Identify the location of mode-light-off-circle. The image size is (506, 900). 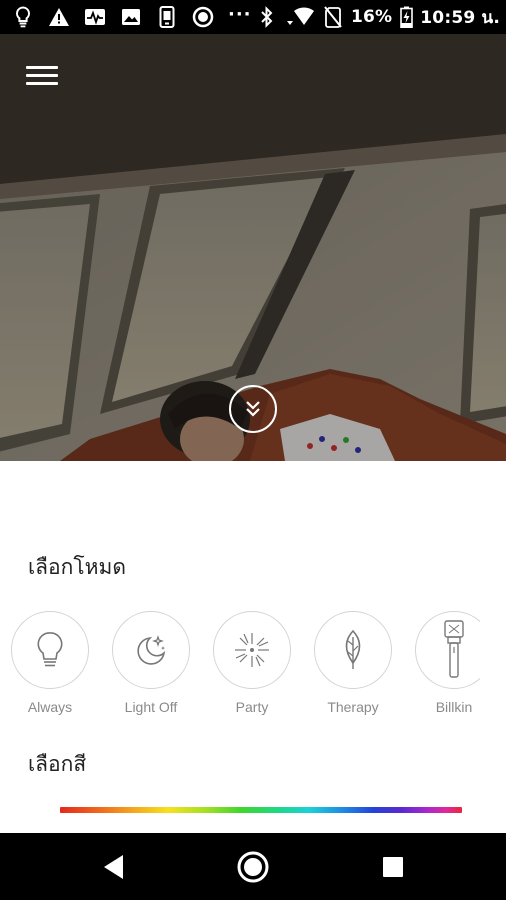
(151, 650).